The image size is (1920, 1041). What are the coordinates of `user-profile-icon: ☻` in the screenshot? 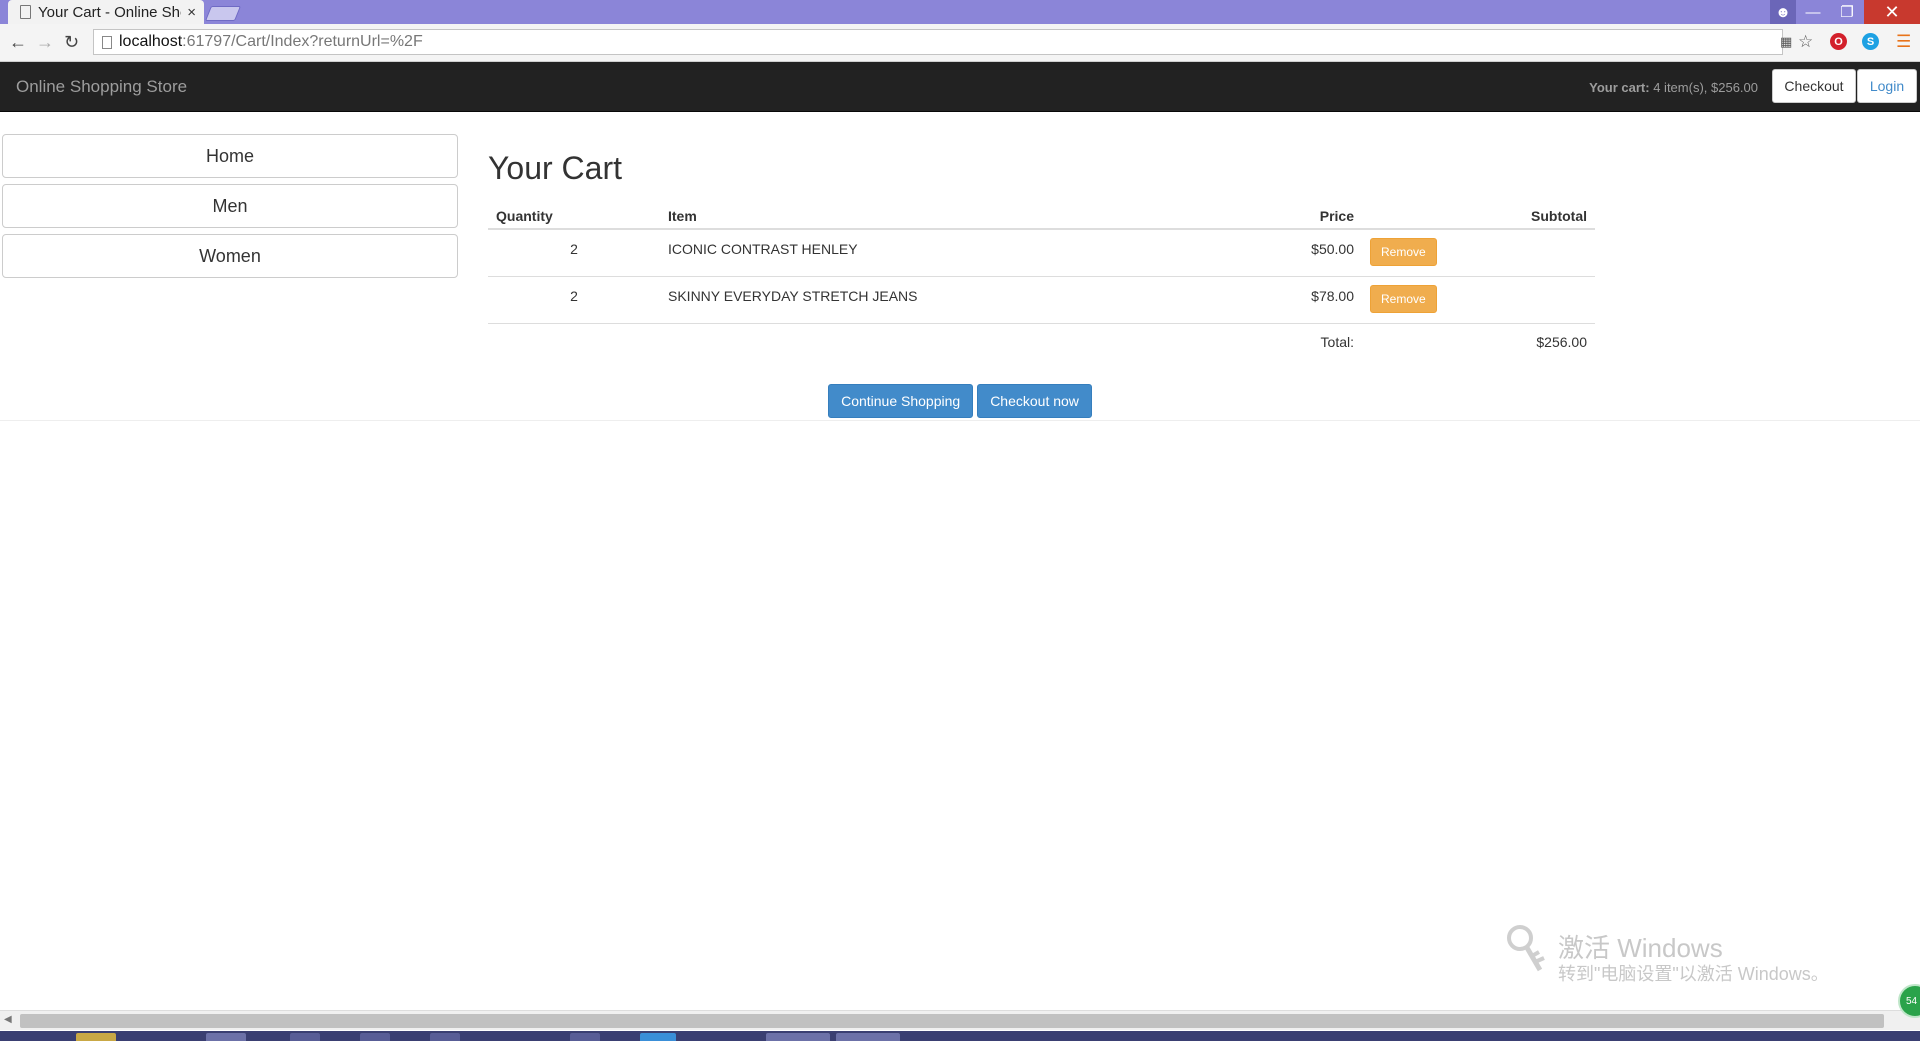 It's located at (1783, 12).